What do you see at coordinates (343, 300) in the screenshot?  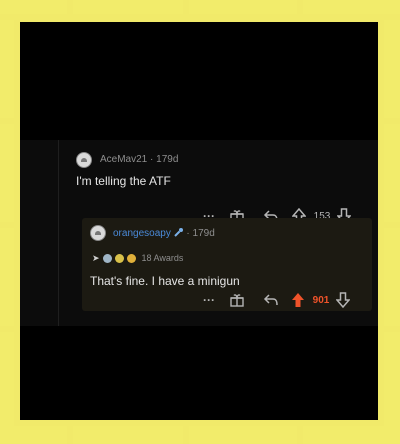 I see `downvote-arrow-icon` at bounding box center [343, 300].